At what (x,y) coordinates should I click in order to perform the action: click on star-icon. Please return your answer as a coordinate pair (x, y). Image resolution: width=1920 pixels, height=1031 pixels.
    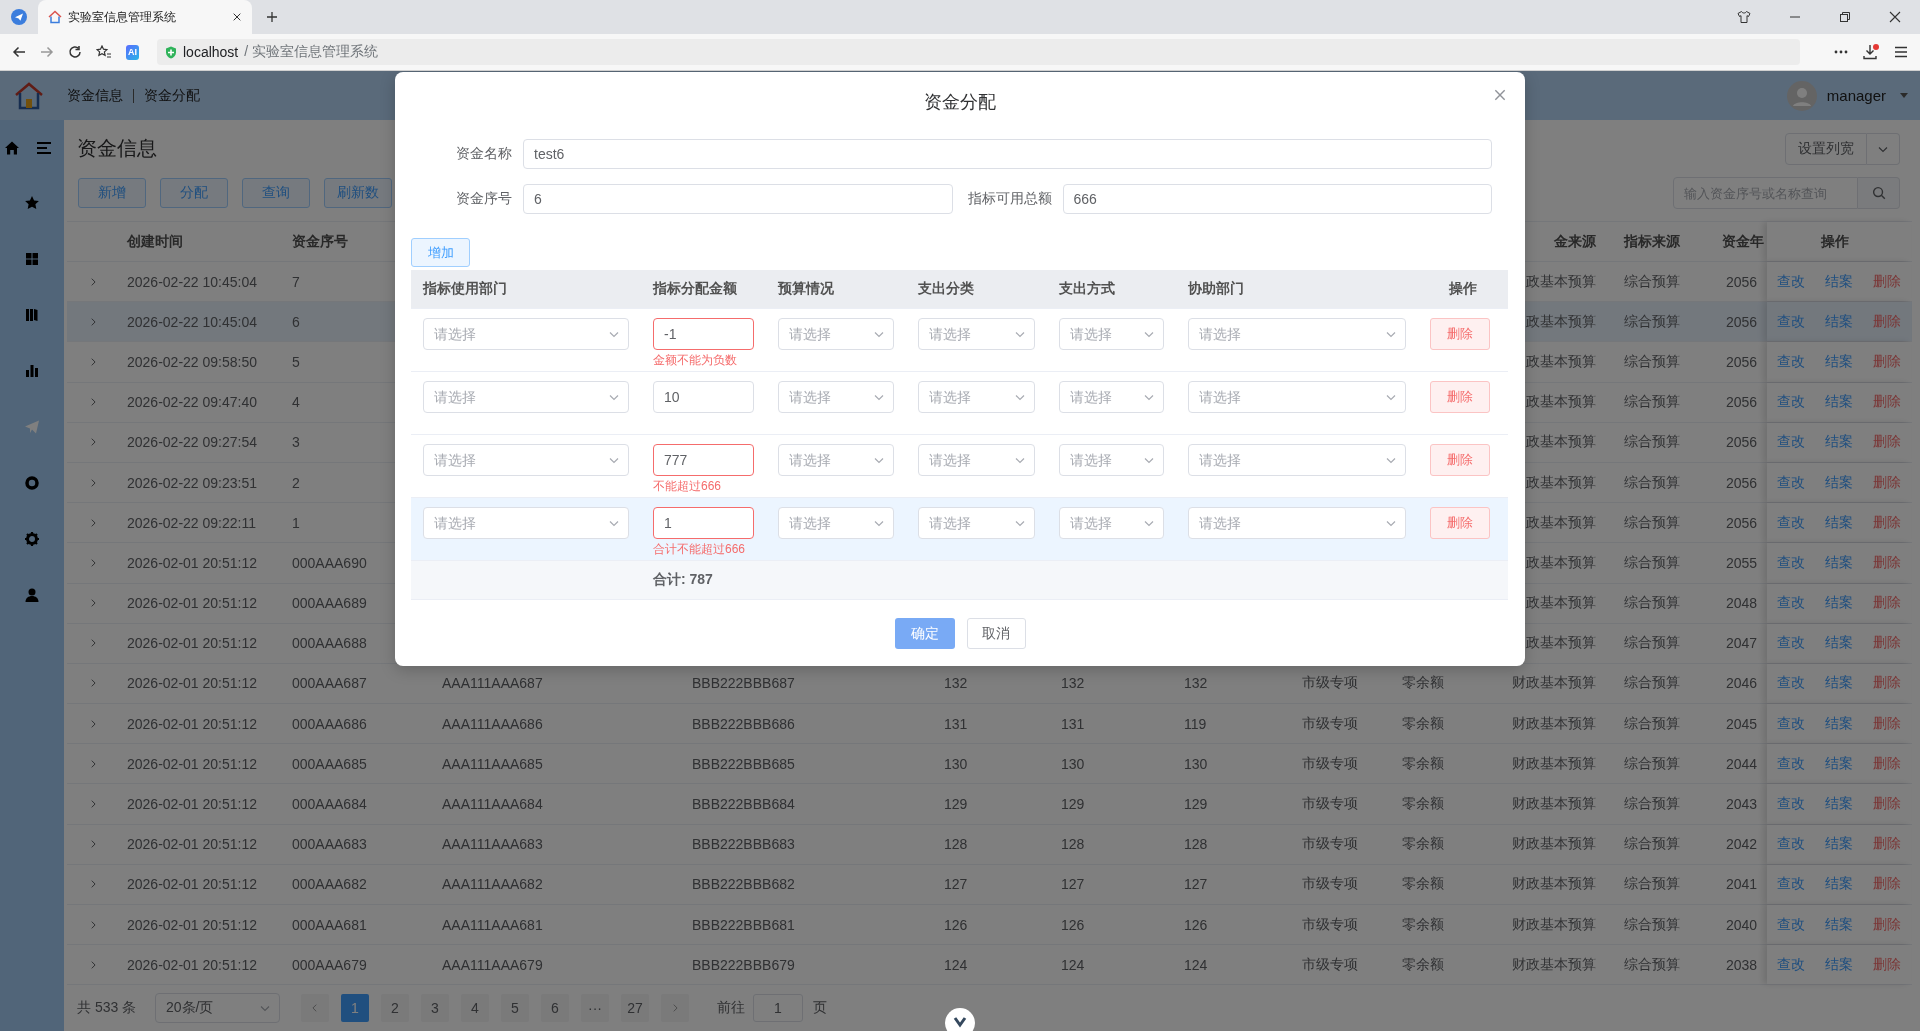
    Looking at the image, I should click on (32, 203).